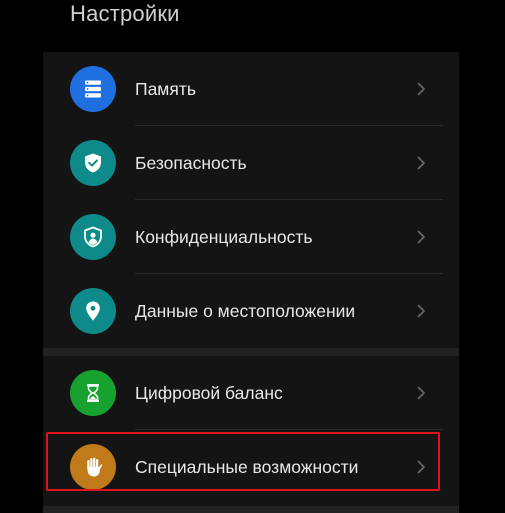 Image resolution: width=505 pixels, height=513 pixels. Describe the element at coordinates (245, 311) in the screenshot. I see `settings-item-label: Данные о местоположении` at that location.